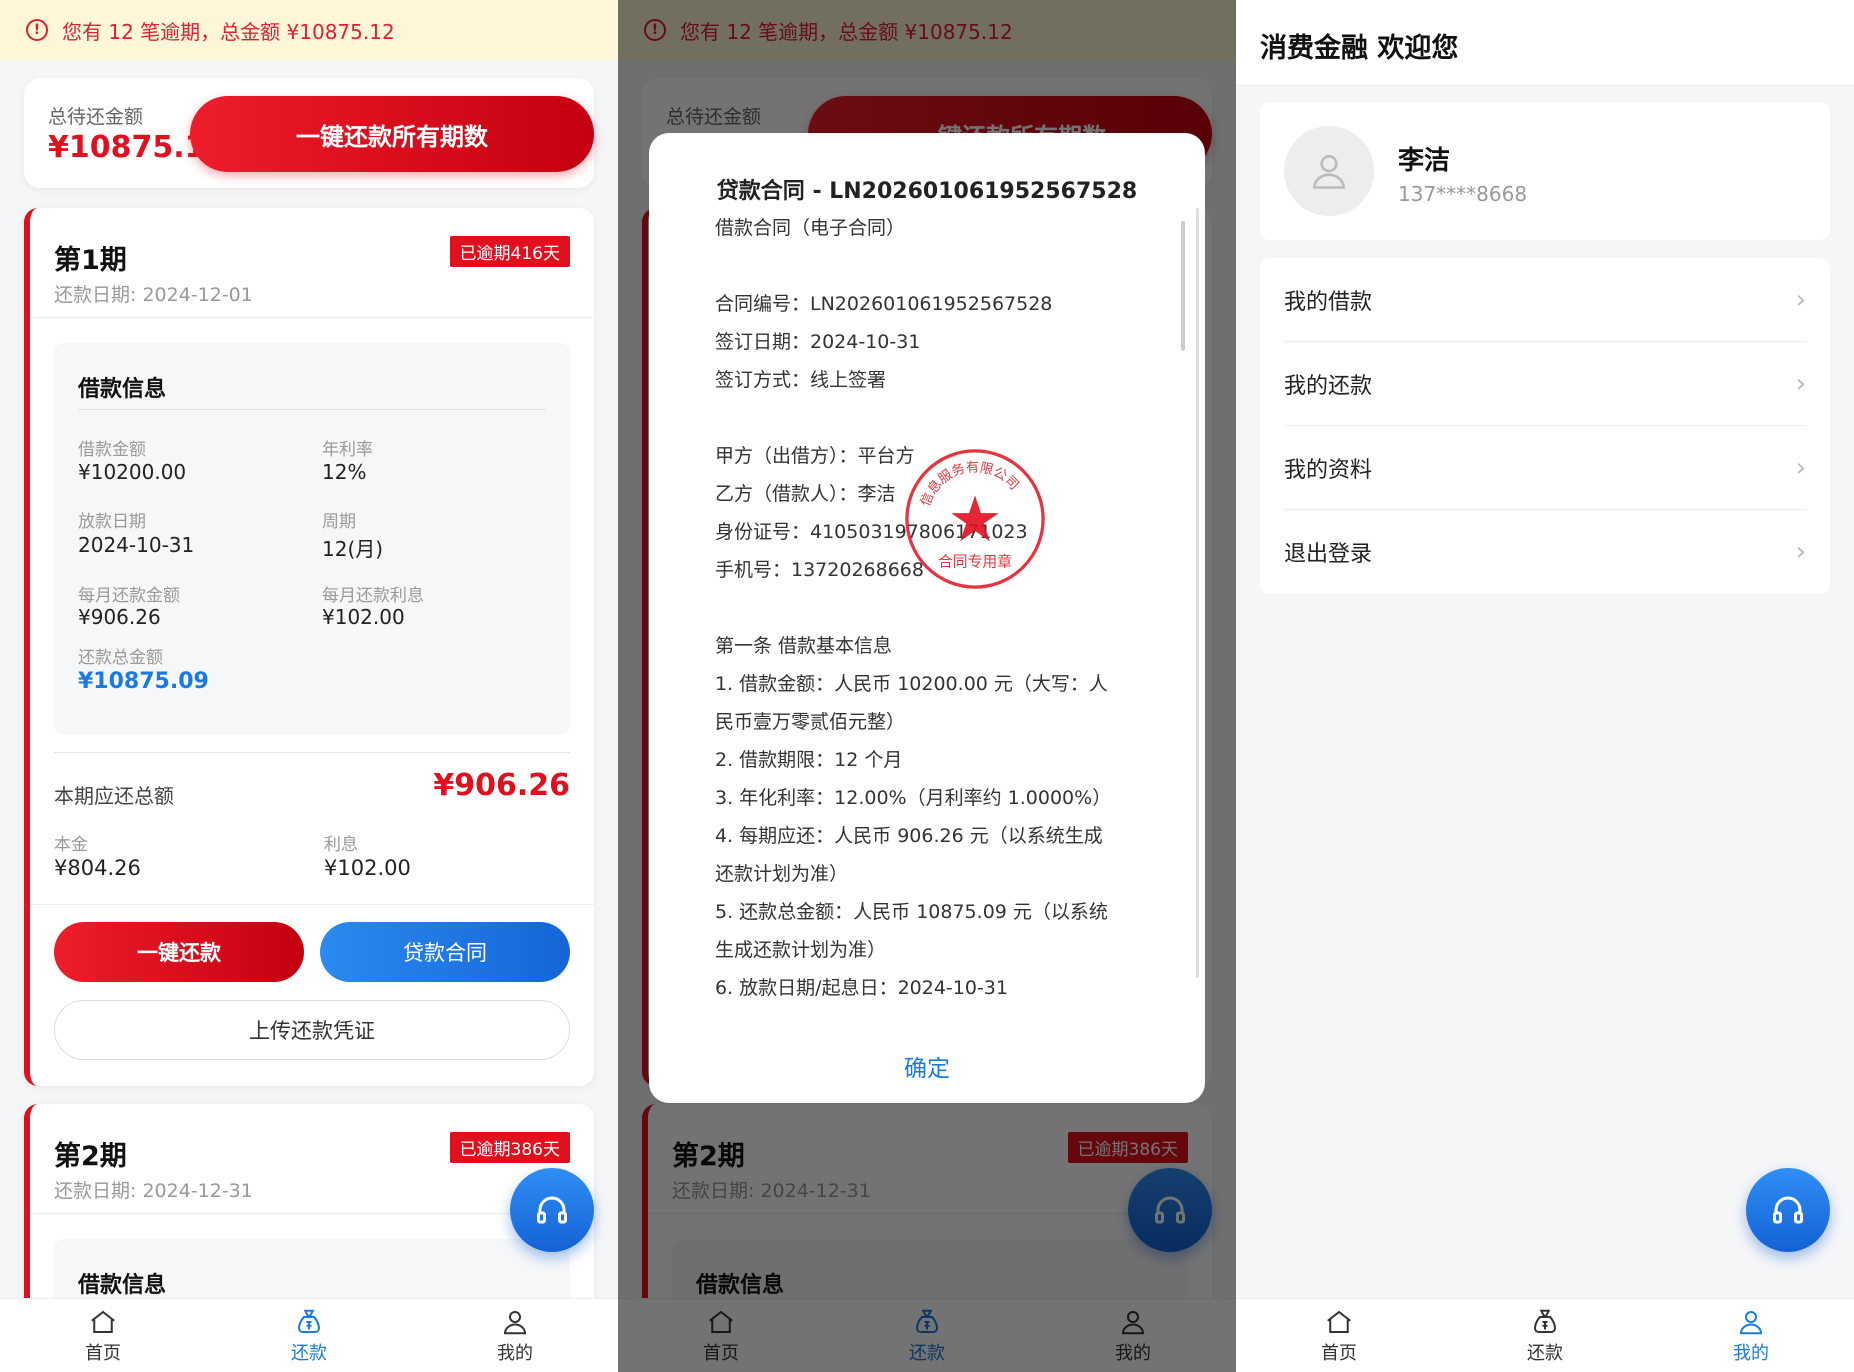 This screenshot has height=1372, width=1854. I want to click on interest-value: ¥102.00, so click(367, 868).